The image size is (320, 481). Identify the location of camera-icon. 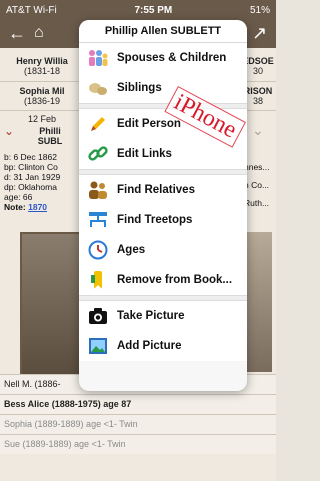
(98, 316).